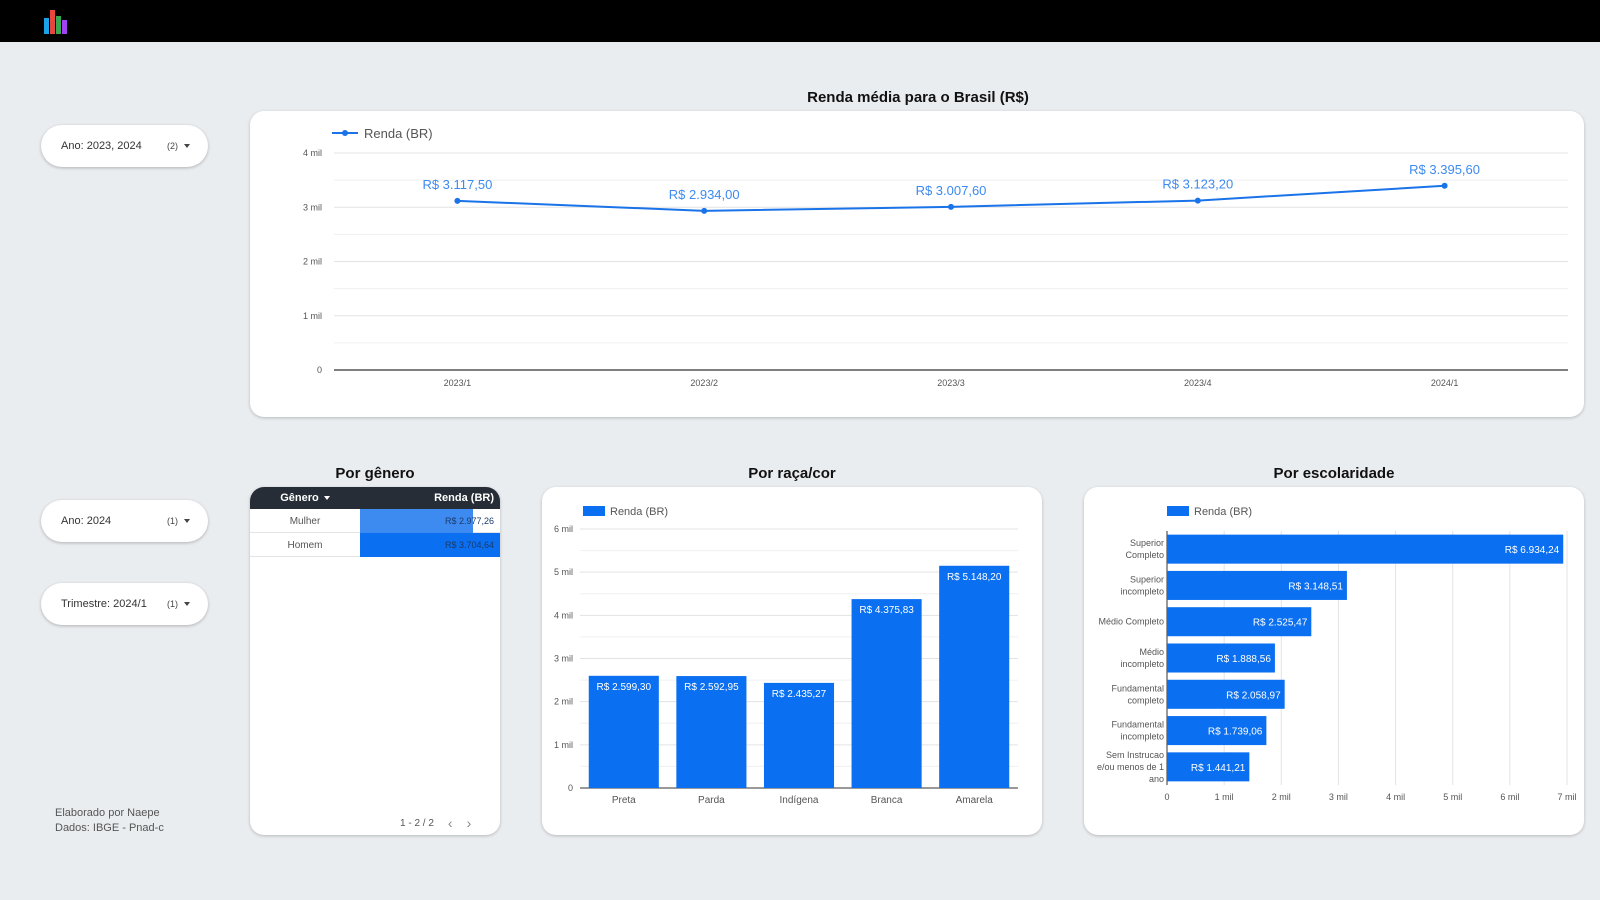  Describe the element at coordinates (114, 146) in the screenshot. I see `filter-value: 2023, 2024` at that location.